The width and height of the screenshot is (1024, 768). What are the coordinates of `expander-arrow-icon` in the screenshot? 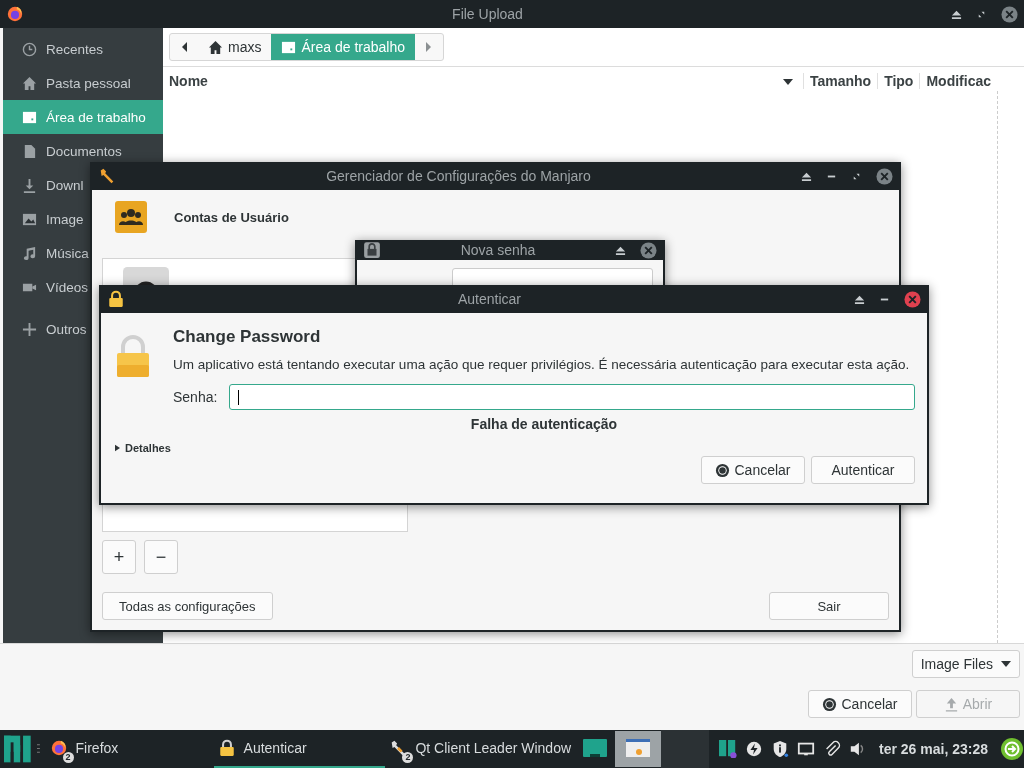 It's located at (117, 448).